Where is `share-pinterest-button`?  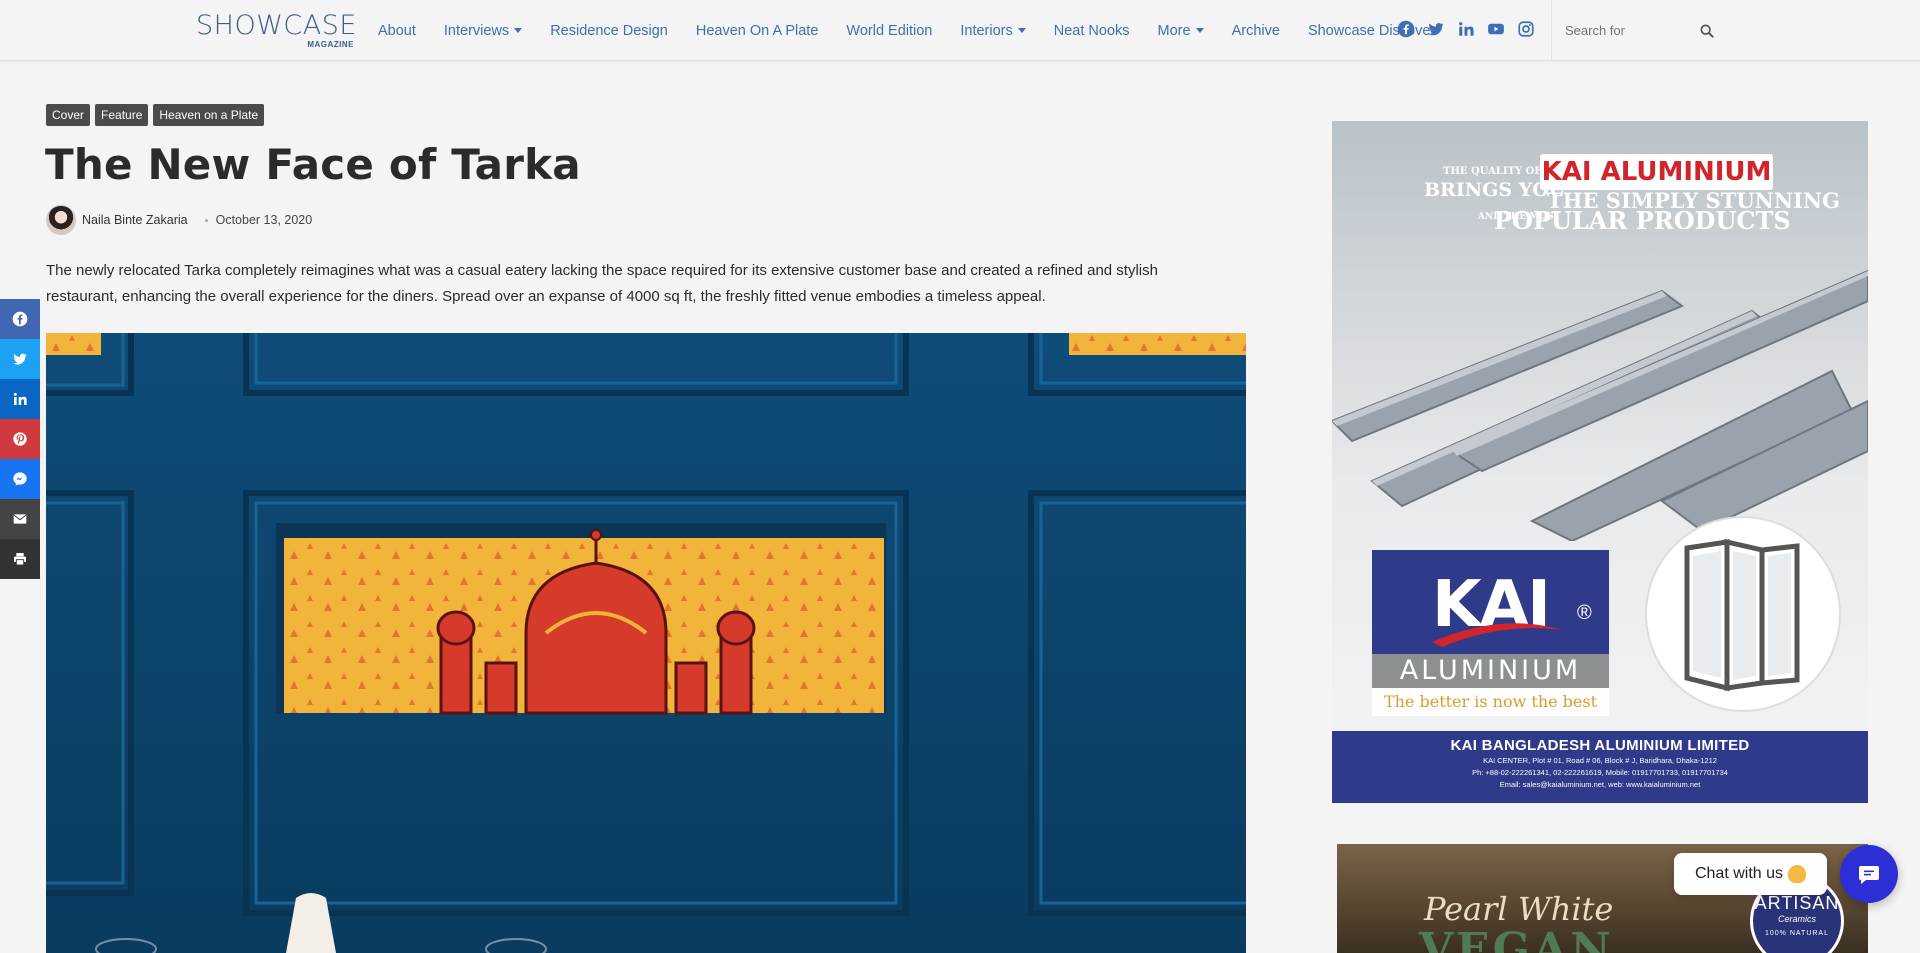
share-pinterest-button is located at coordinates (20, 439).